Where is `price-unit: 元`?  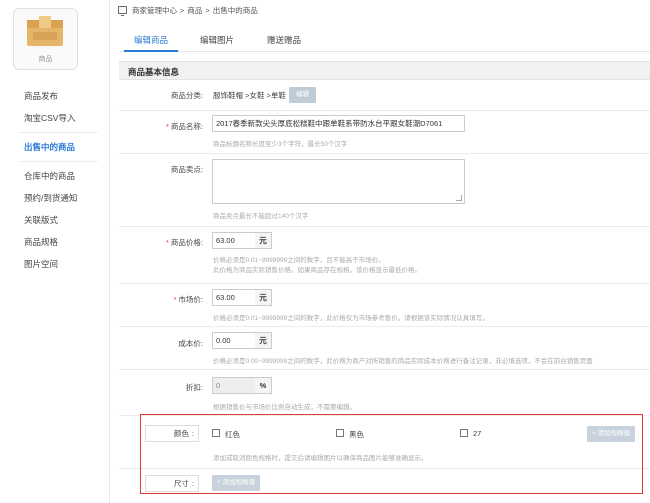 price-unit: 元 is located at coordinates (263, 240).